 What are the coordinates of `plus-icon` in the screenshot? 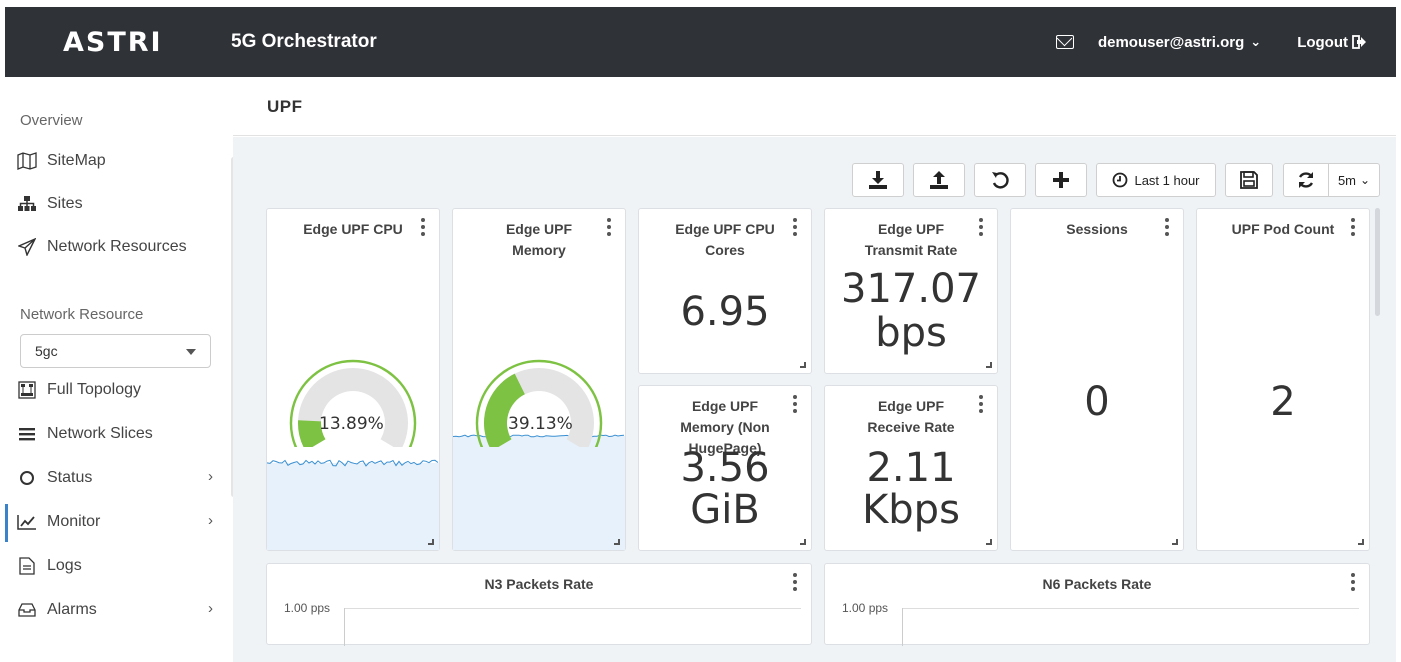 It's located at (1061, 180).